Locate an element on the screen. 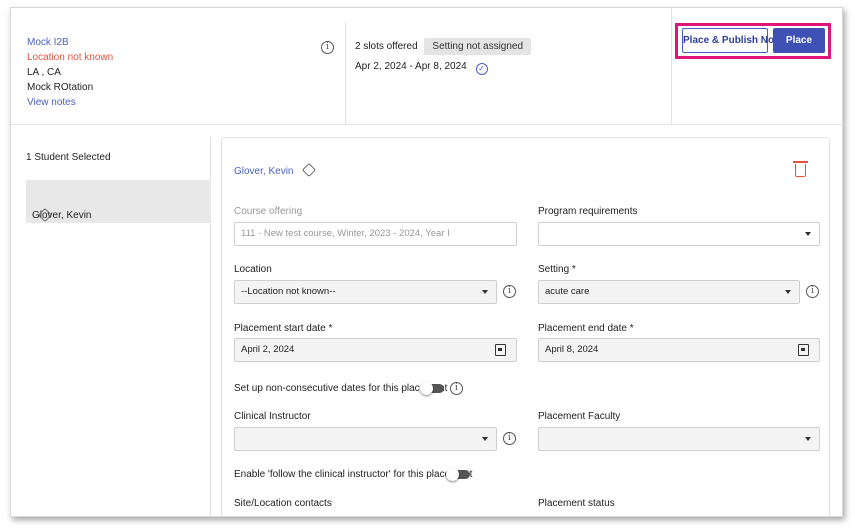  location-status: Location not known is located at coordinates (70, 57).